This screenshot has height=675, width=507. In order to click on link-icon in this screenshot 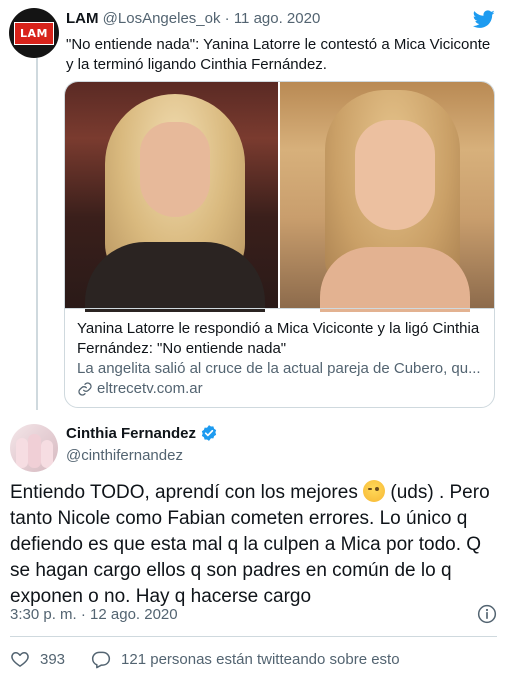, I will do `click(85, 389)`.